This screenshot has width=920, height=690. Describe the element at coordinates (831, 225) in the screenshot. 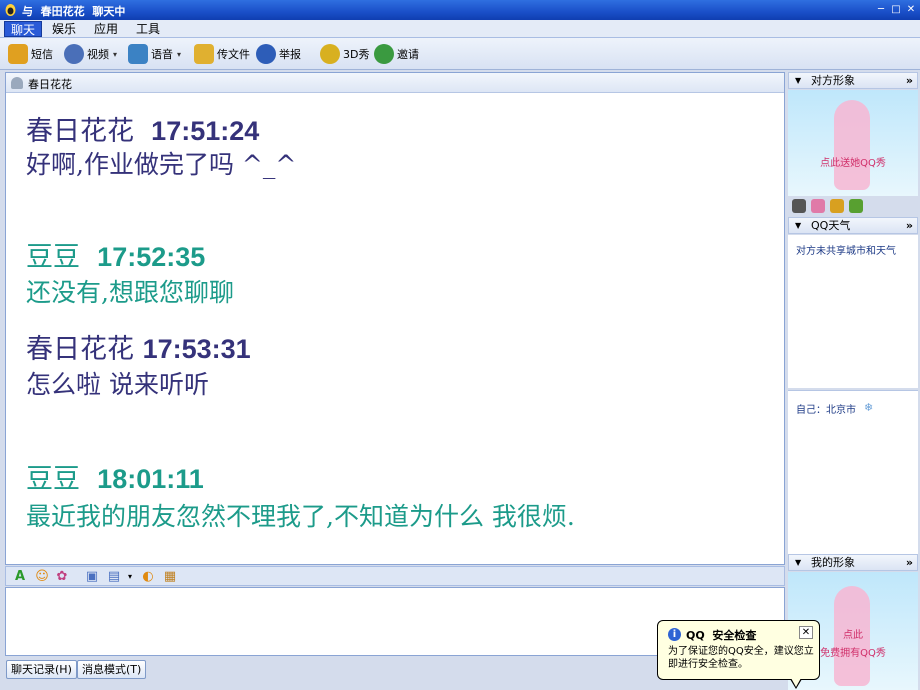

I see `weather-title: QQ天气` at that location.